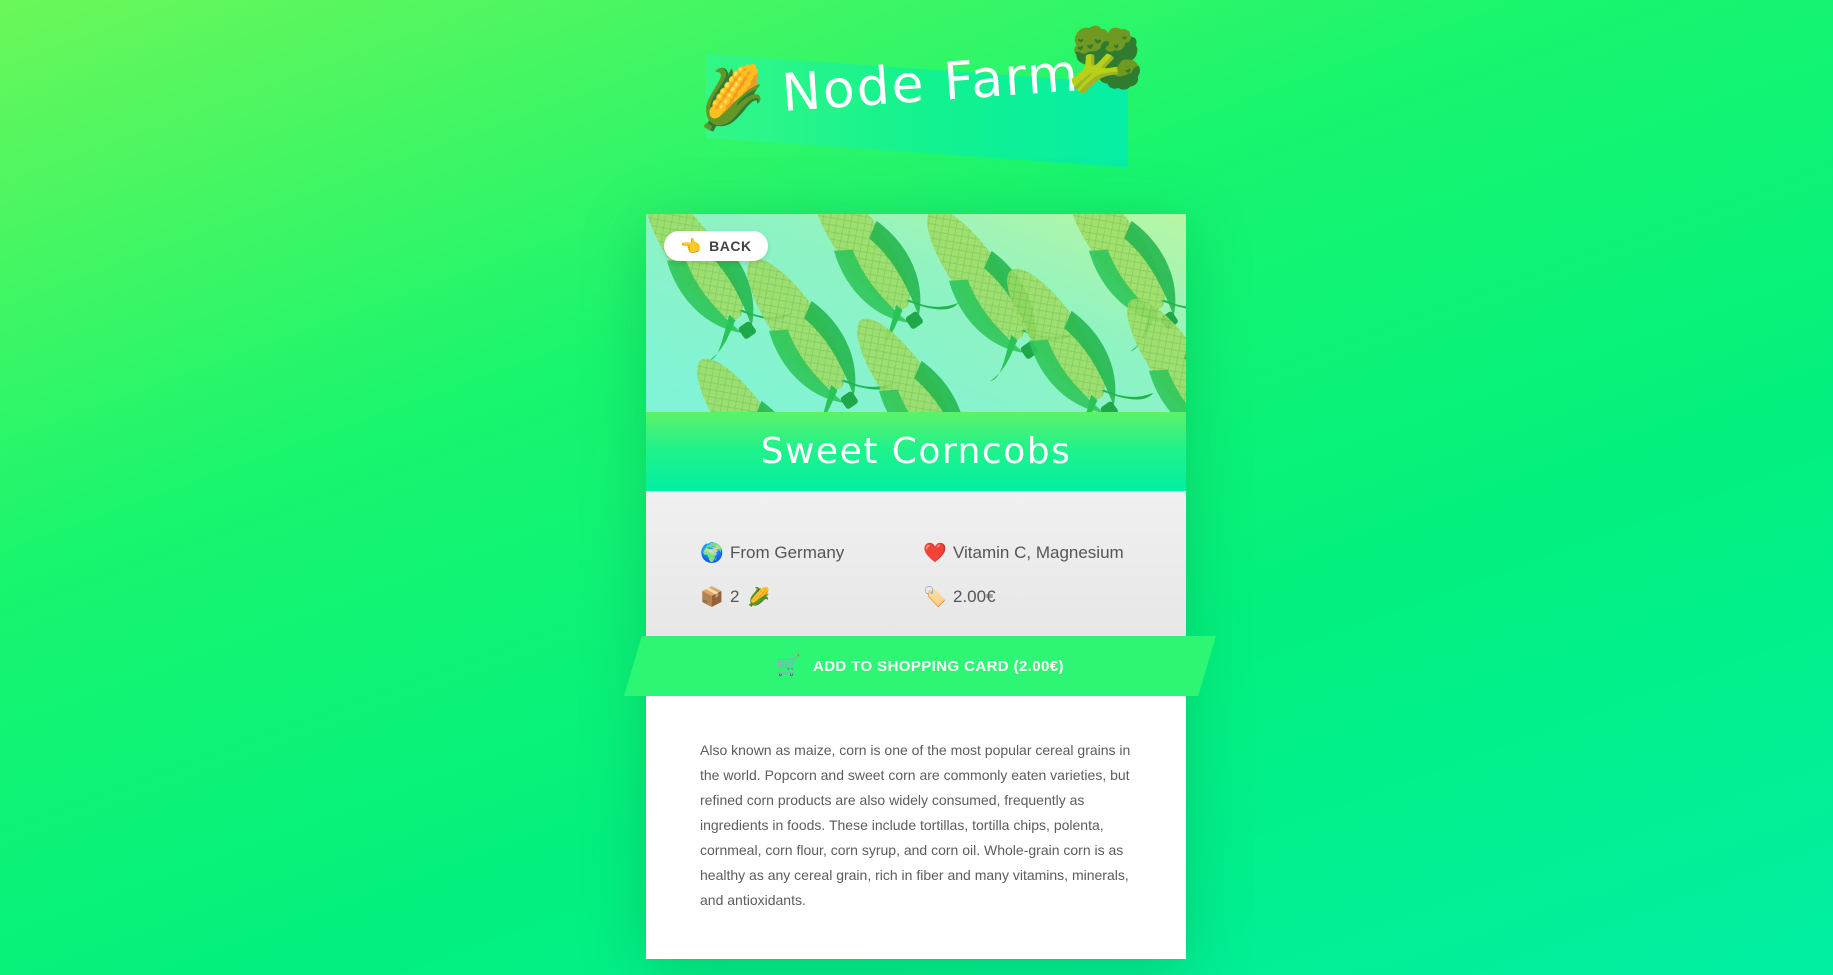 This screenshot has height=975, width=1833. I want to click on product-name-band: Sweet Corncobs, so click(916, 451).